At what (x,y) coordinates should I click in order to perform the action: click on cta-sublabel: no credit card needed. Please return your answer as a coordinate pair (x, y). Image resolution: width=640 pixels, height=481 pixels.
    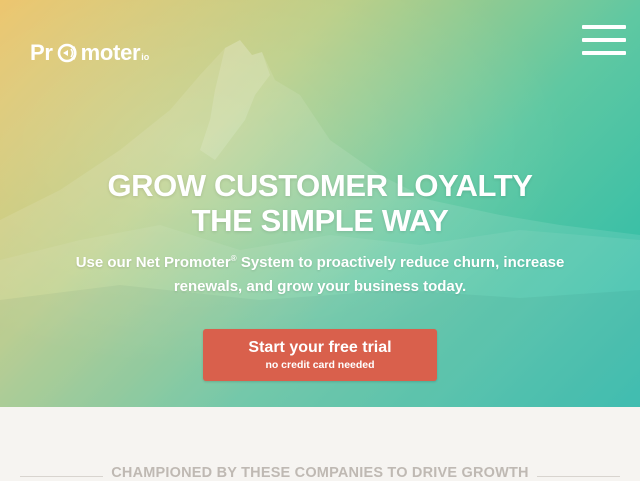
    Looking at the image, I should click on (320, 365).